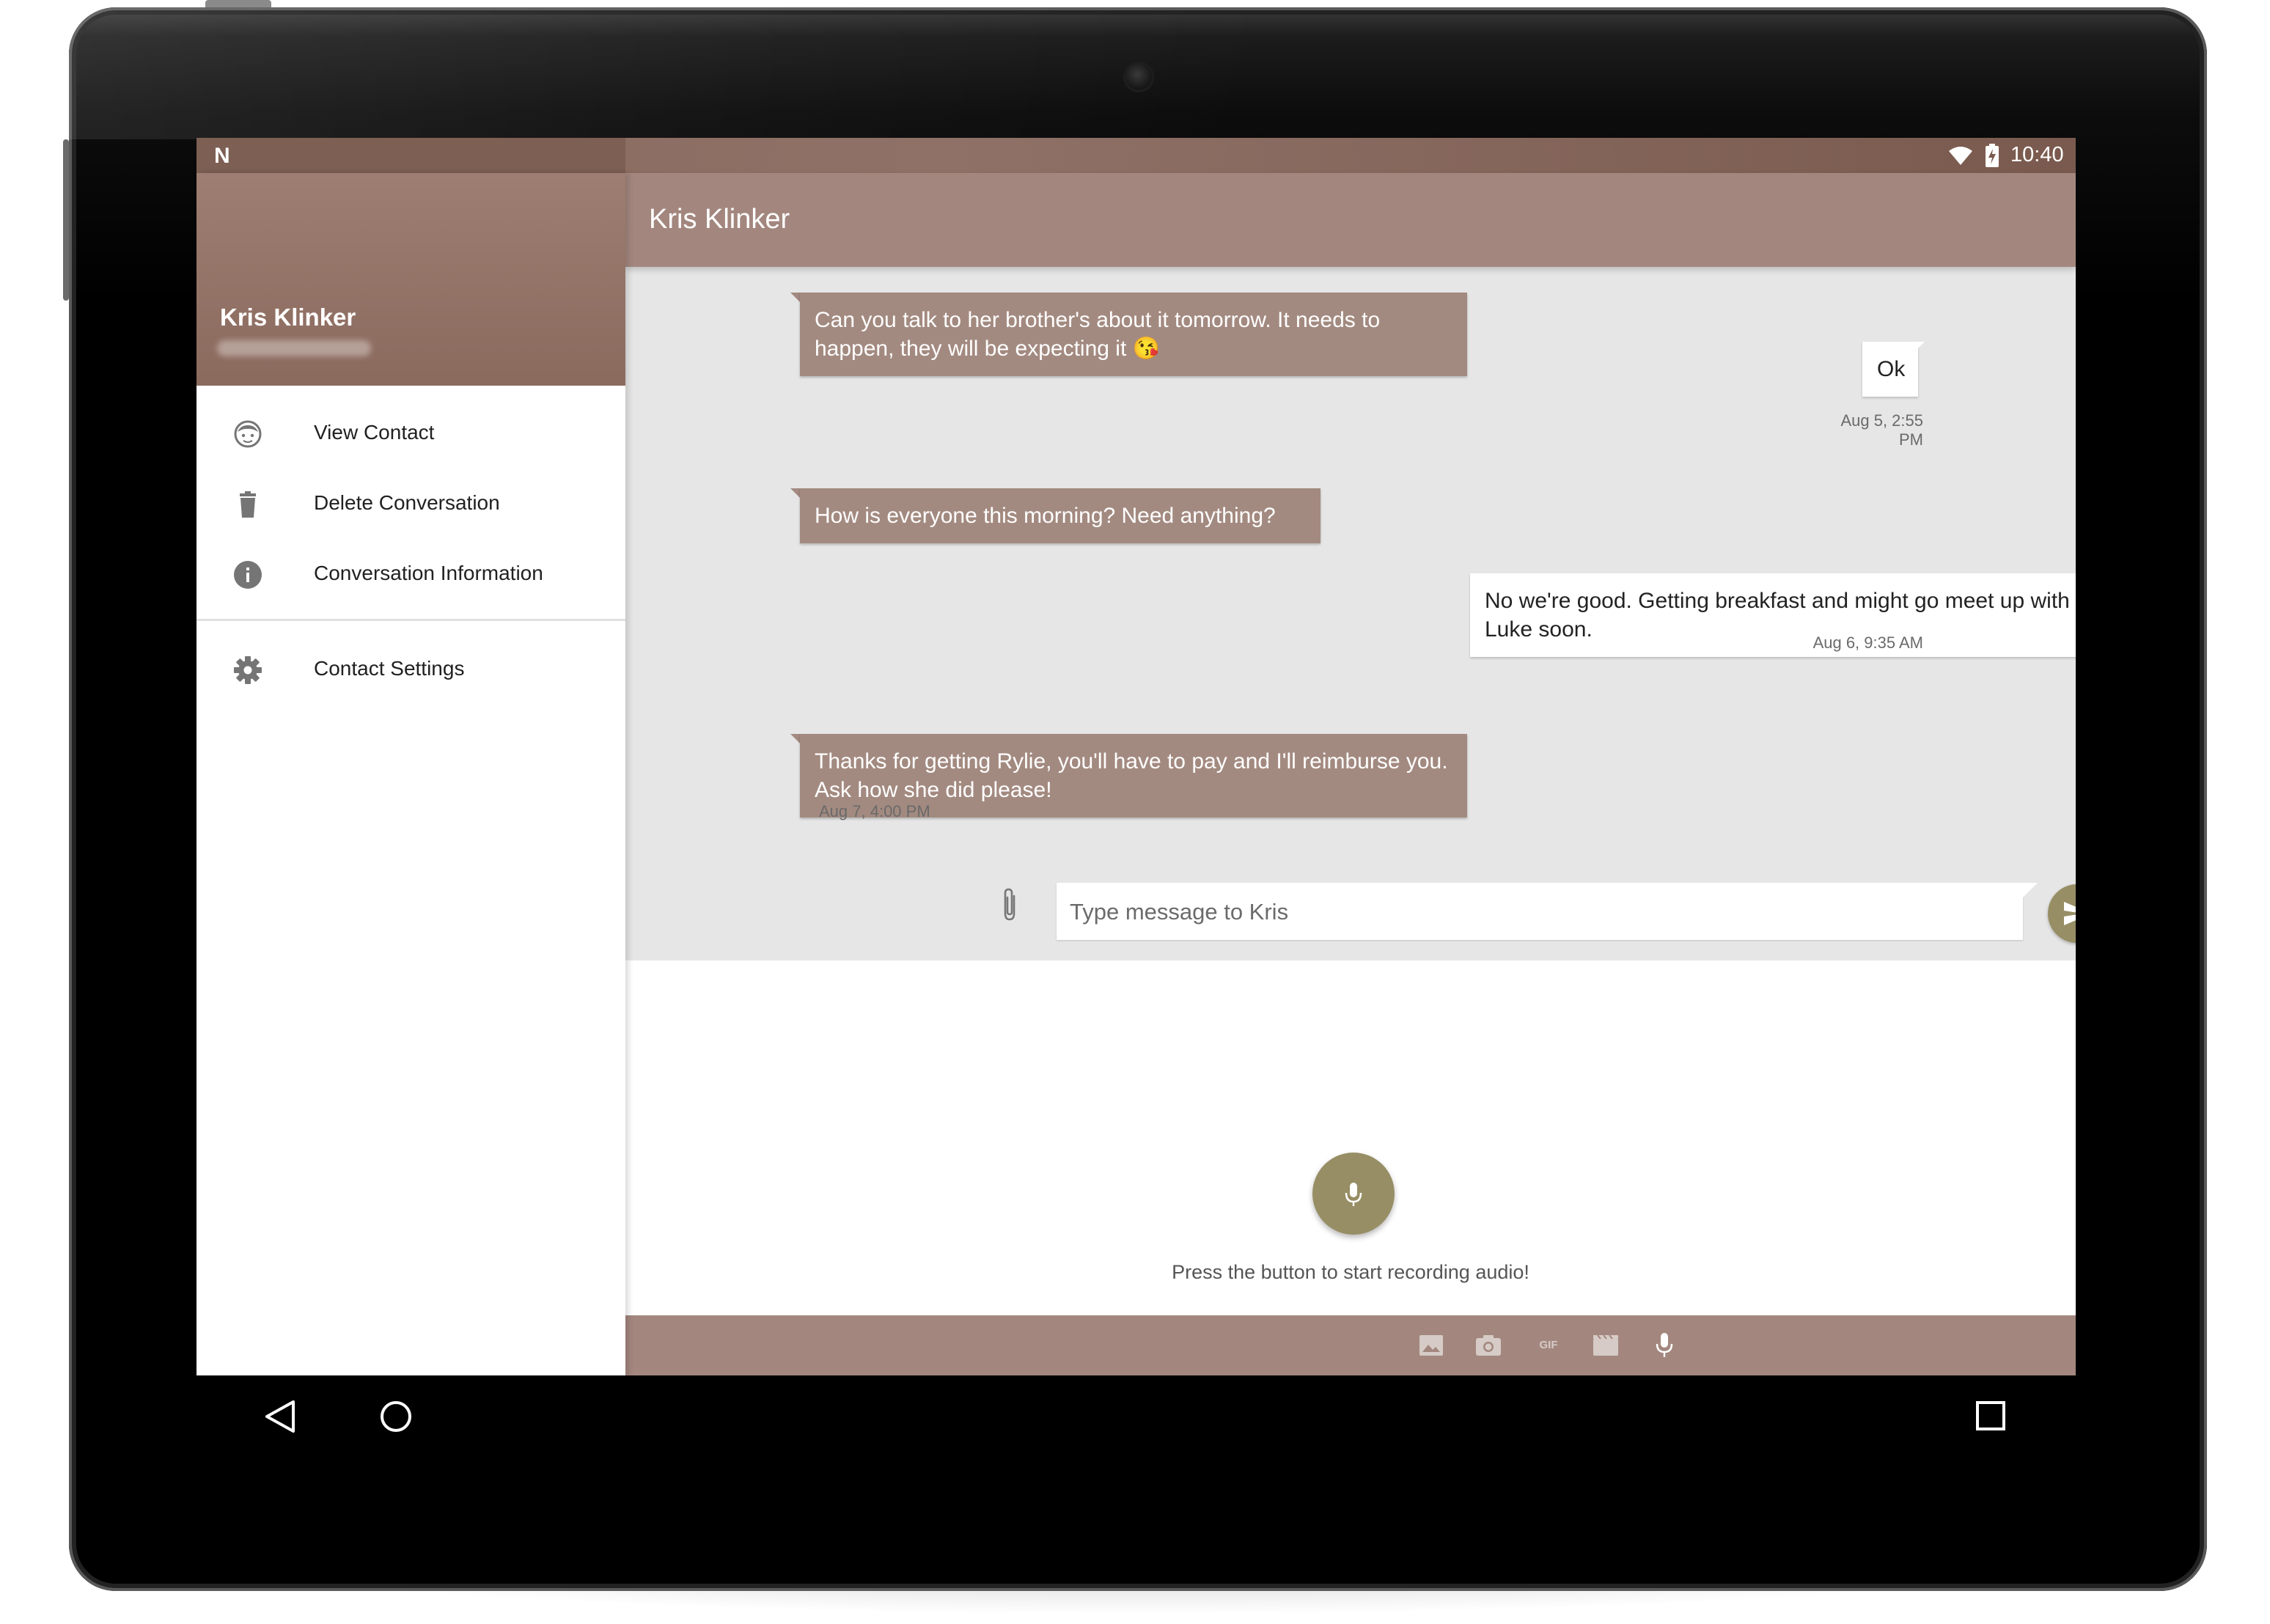 This screenshot has width=2270, height=1624. I want to click on message-text: Ok, so click(1891, 369).